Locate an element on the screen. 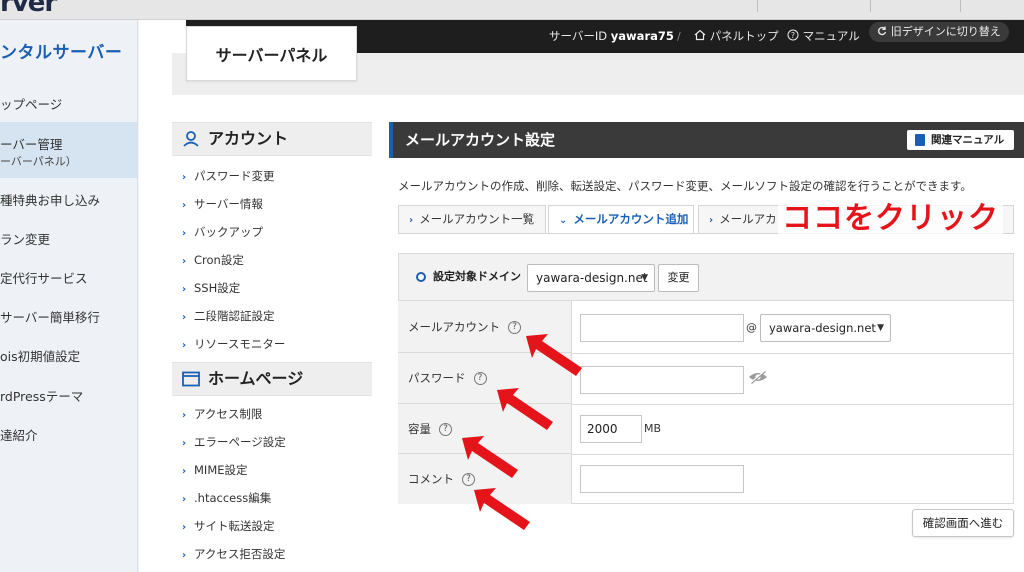 The width and height of the screenshot is (1024, 572). top-strip: rver is located at coordinates (512, 10).